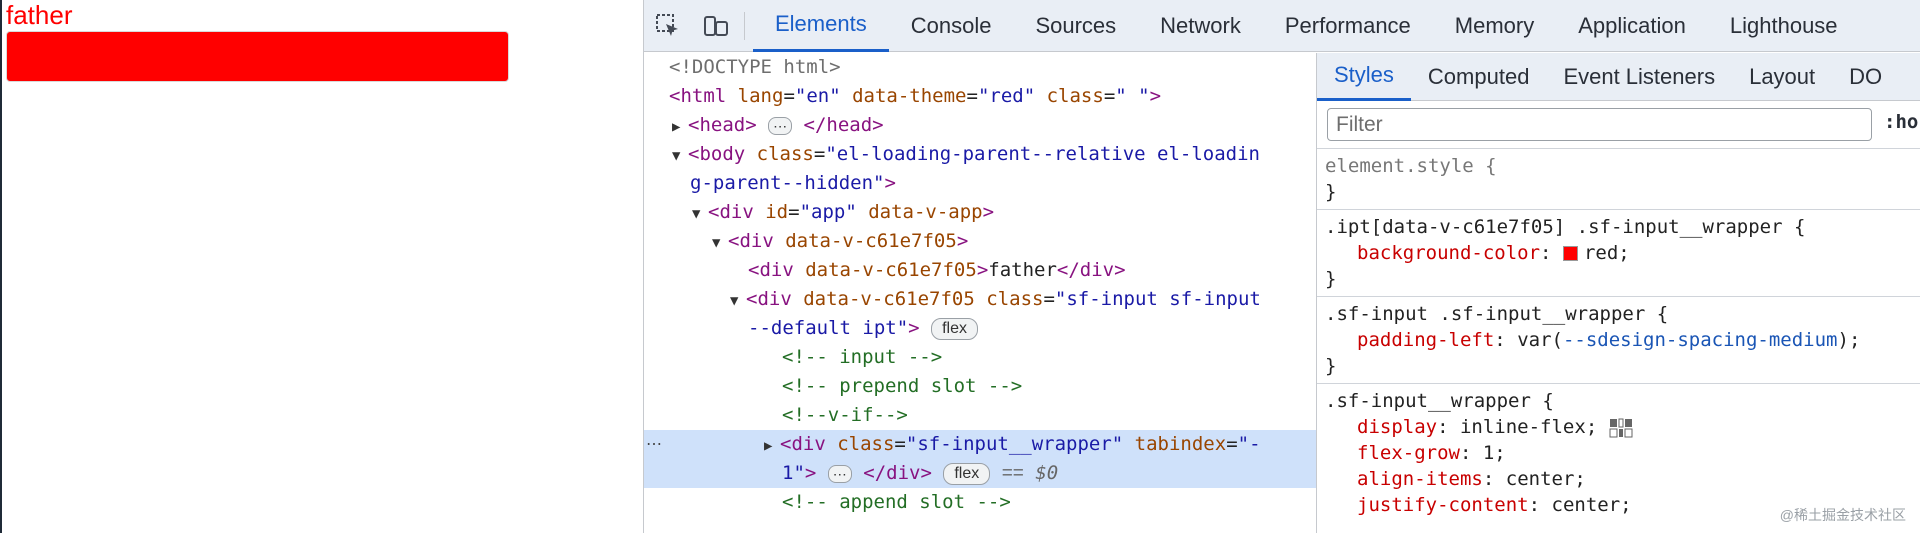 This screenshot has width=1920, height=533. What do you see at coordinates (39, 15) in the screenshot?
I see `father-text: father` at bounding box center [39, 15].